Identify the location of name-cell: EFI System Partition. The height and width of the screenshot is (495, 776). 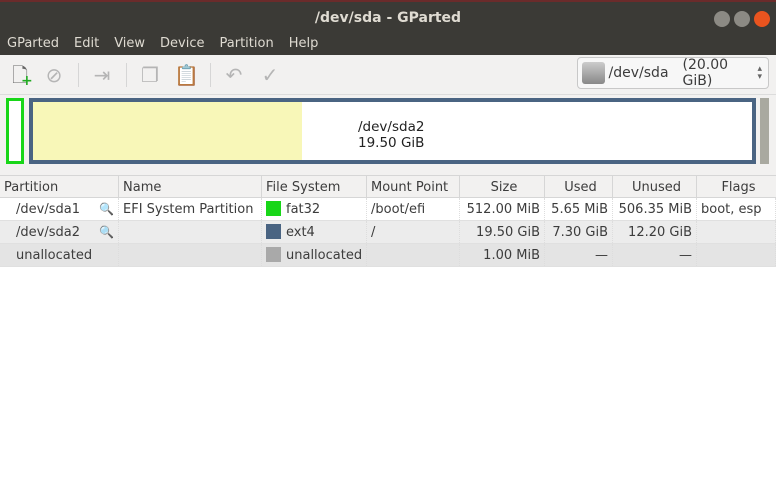
(190, 209).